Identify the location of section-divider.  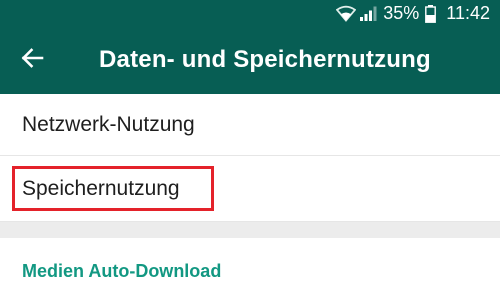
(250, 230).